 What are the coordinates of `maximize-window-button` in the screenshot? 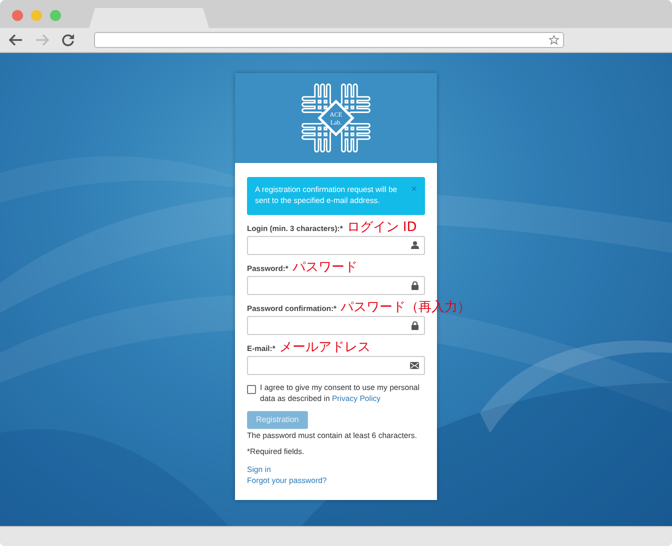 It's located at (55, 15).